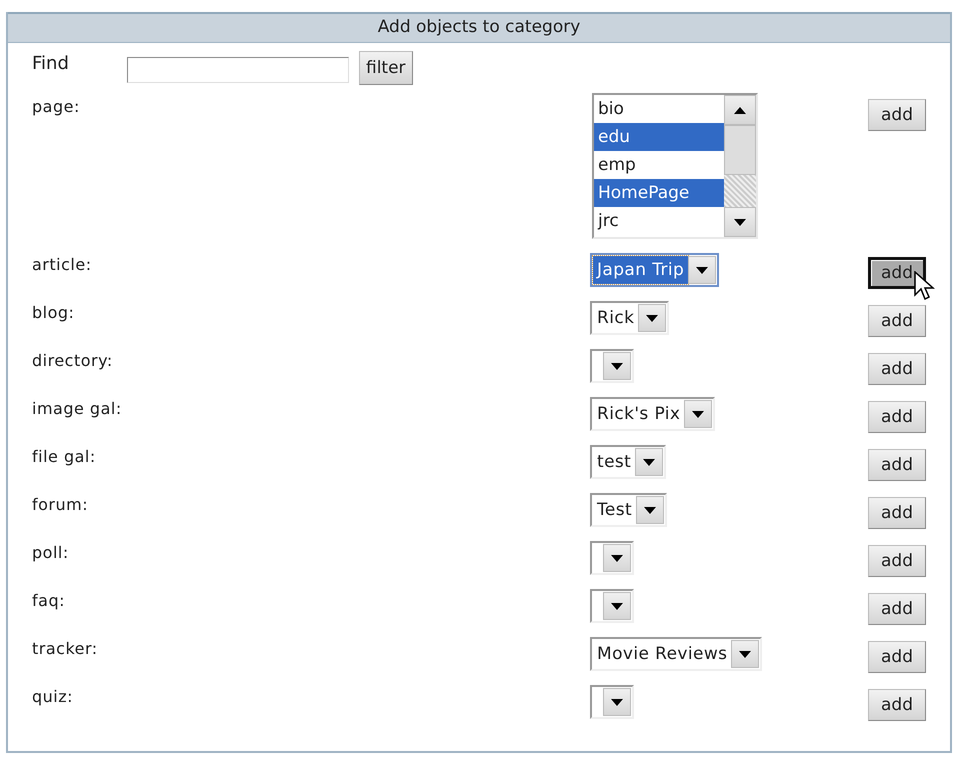 The width and height of the screenshot is (956, 758). What do you see at coordinates (238, 70) in the screenshot?
I see `find-field` at bounding box center [238, 70].